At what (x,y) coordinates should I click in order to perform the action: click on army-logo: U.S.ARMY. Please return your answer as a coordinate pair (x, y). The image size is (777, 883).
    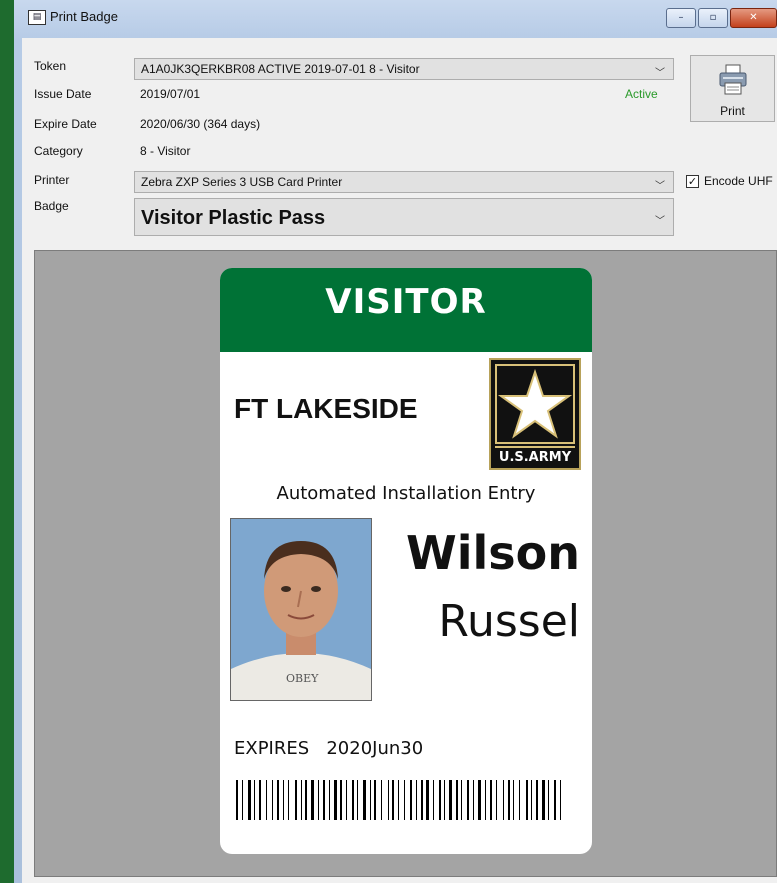
    Looking at the image, I should click on (535, 414).